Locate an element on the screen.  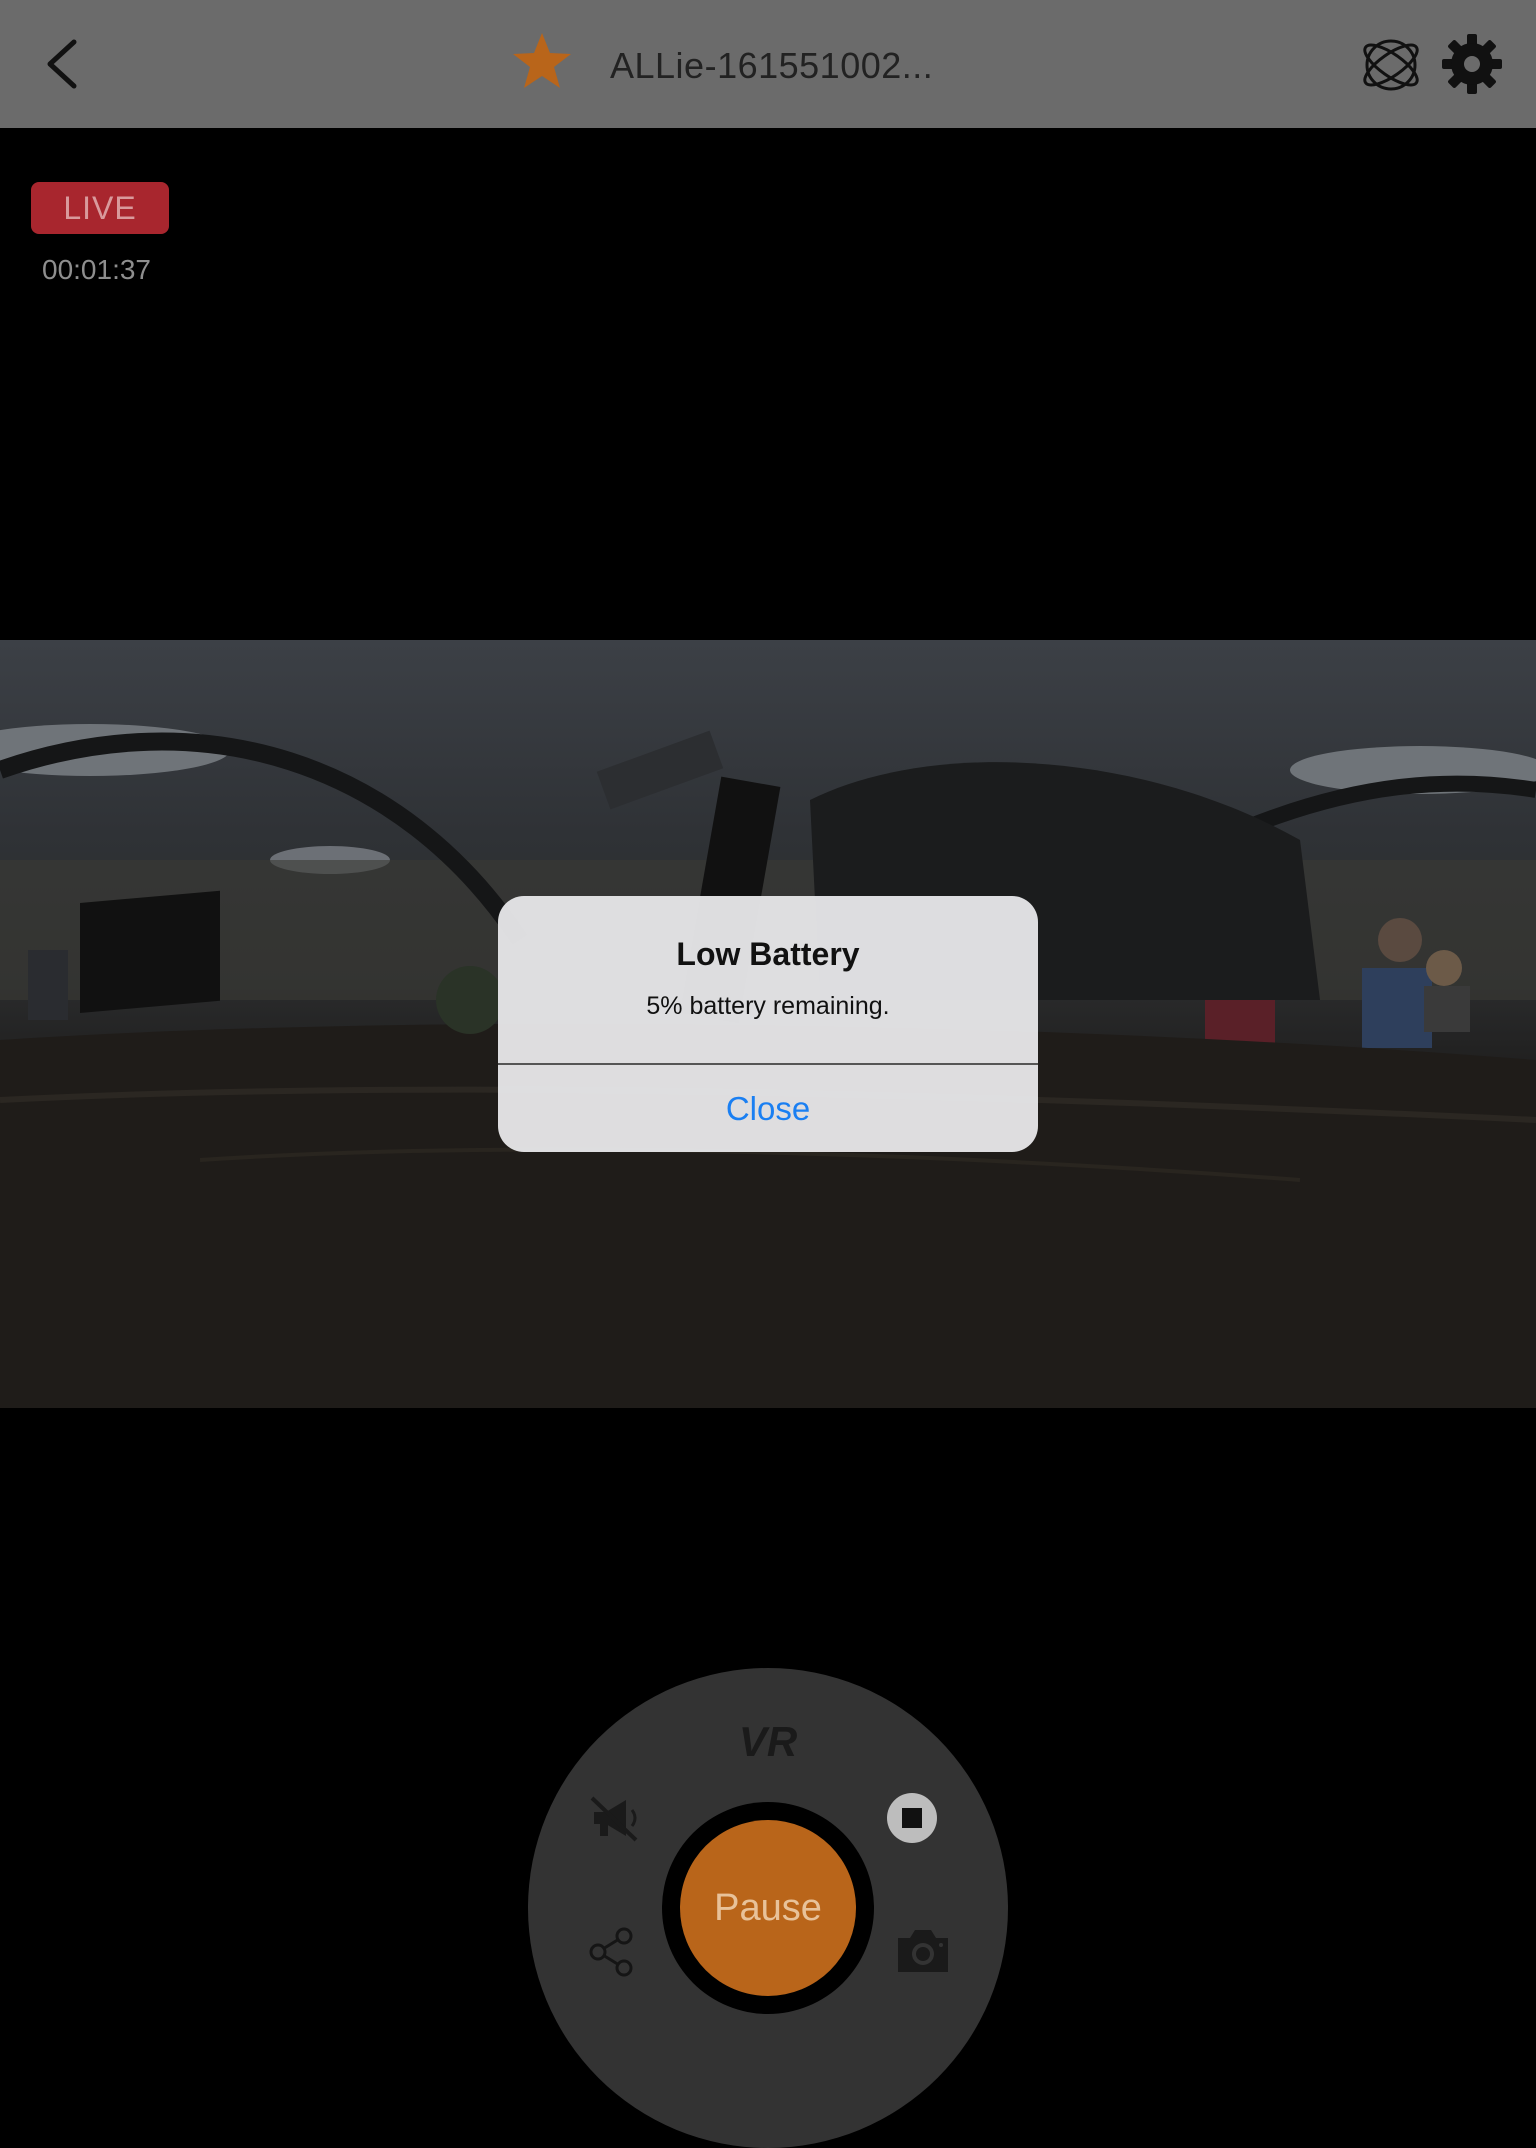
megaphone-muted-icon is located at coordinates (614, 1818).